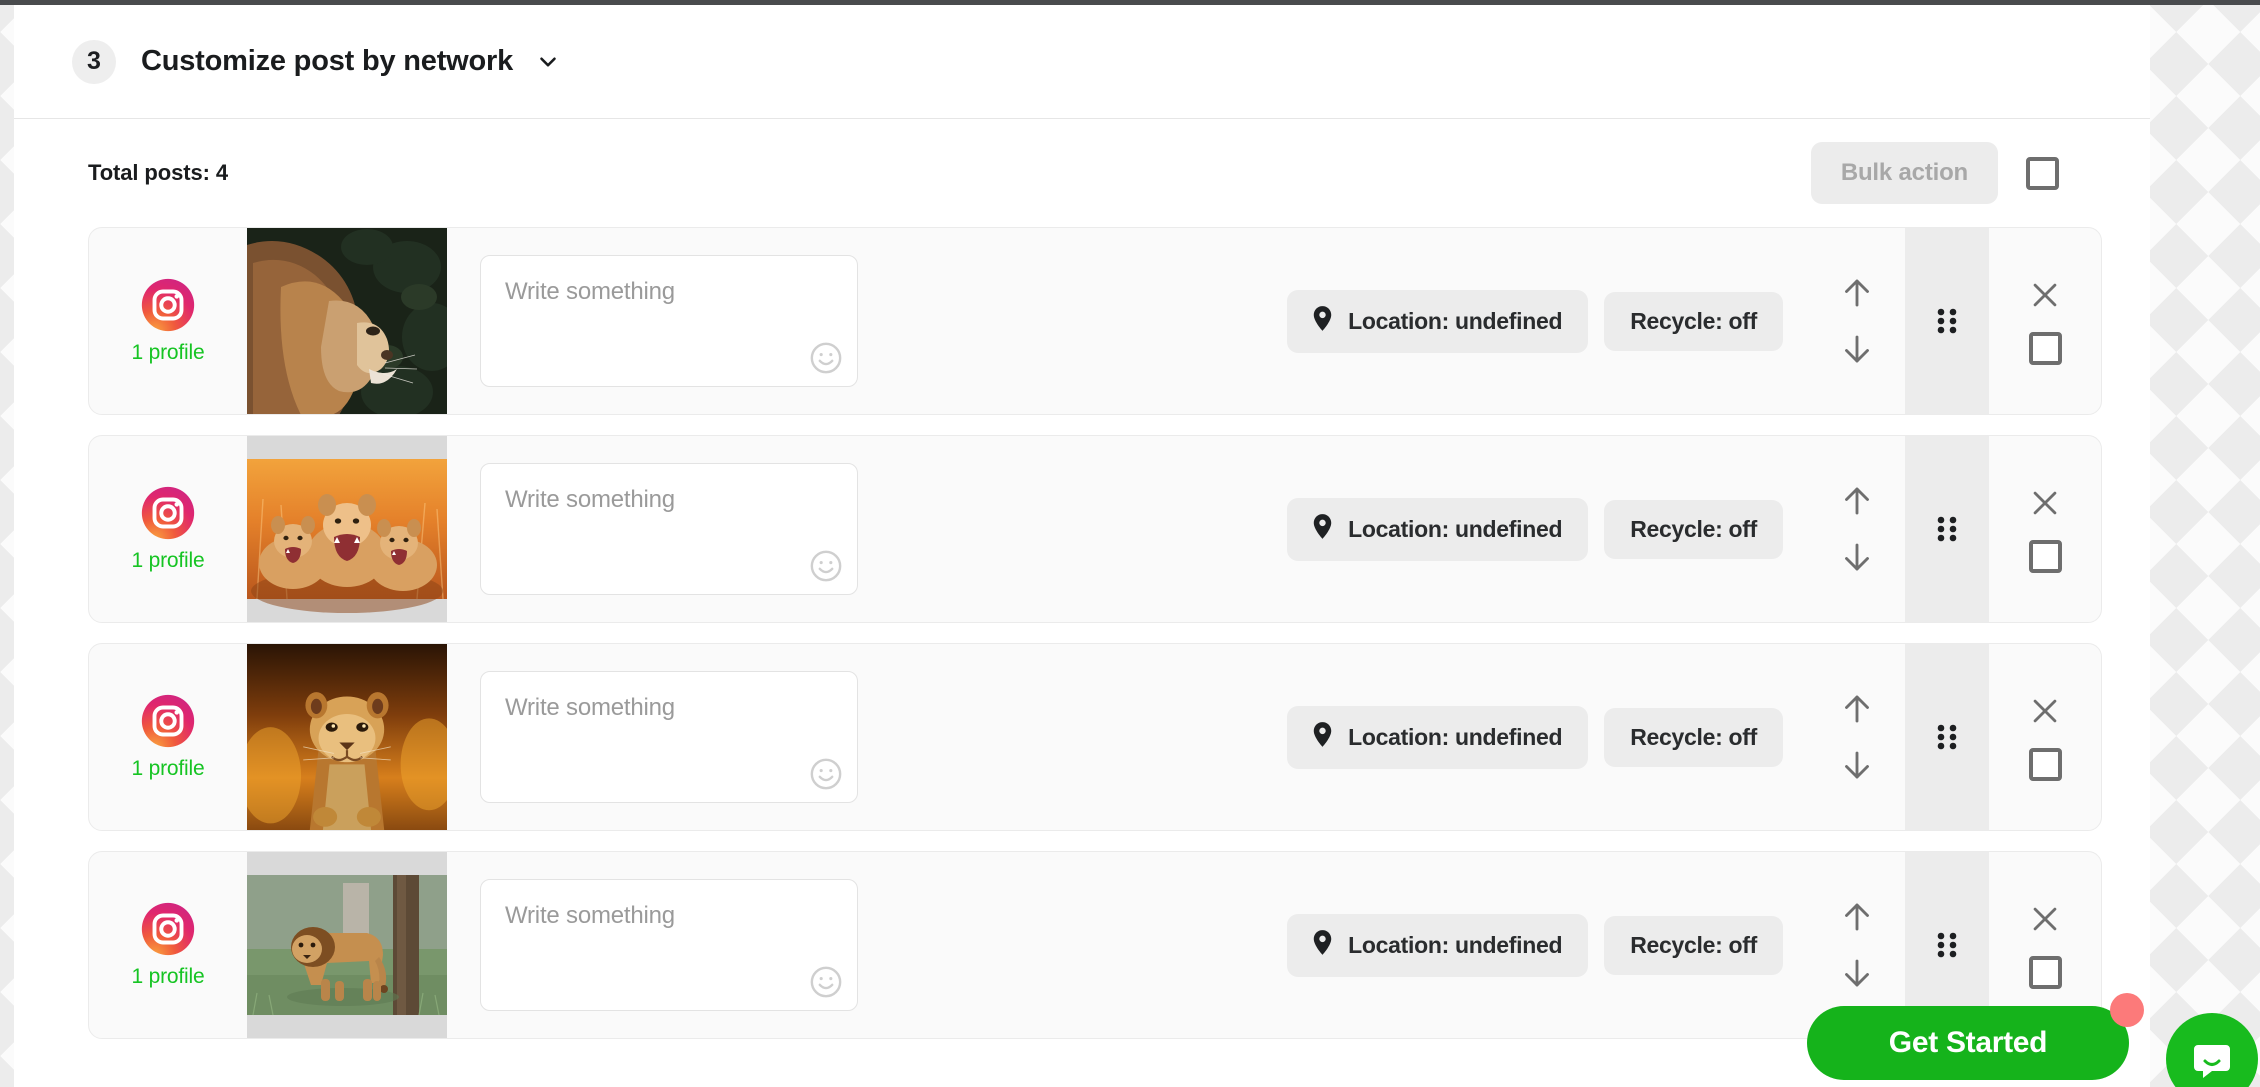  I want to click on list-toolbar: Total posts: 4 Bulk action, so click(1082, 173).